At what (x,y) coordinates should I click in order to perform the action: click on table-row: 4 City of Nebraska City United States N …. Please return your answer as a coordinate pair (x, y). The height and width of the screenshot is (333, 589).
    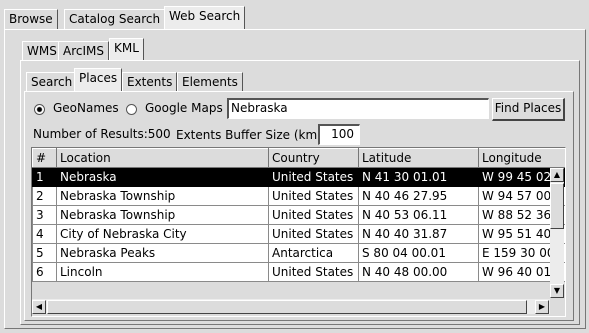
    Looking at the image, I should click on (298, 234).